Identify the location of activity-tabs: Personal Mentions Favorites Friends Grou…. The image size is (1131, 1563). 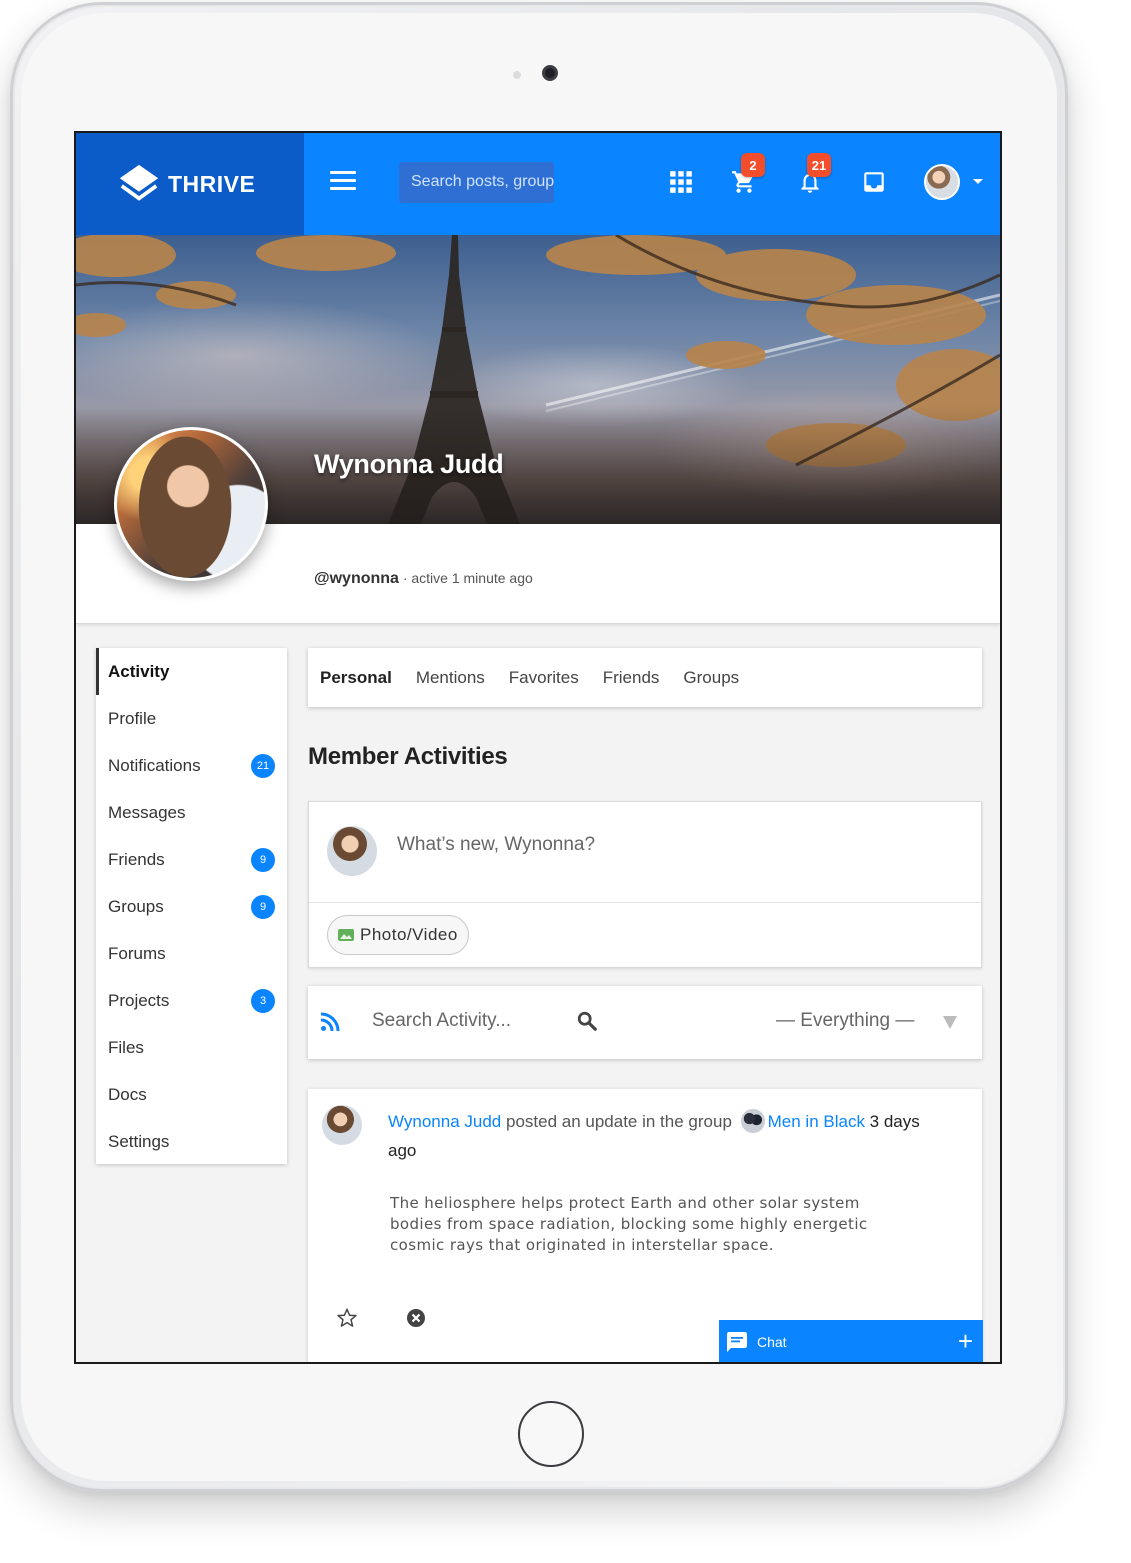
(645, 677).